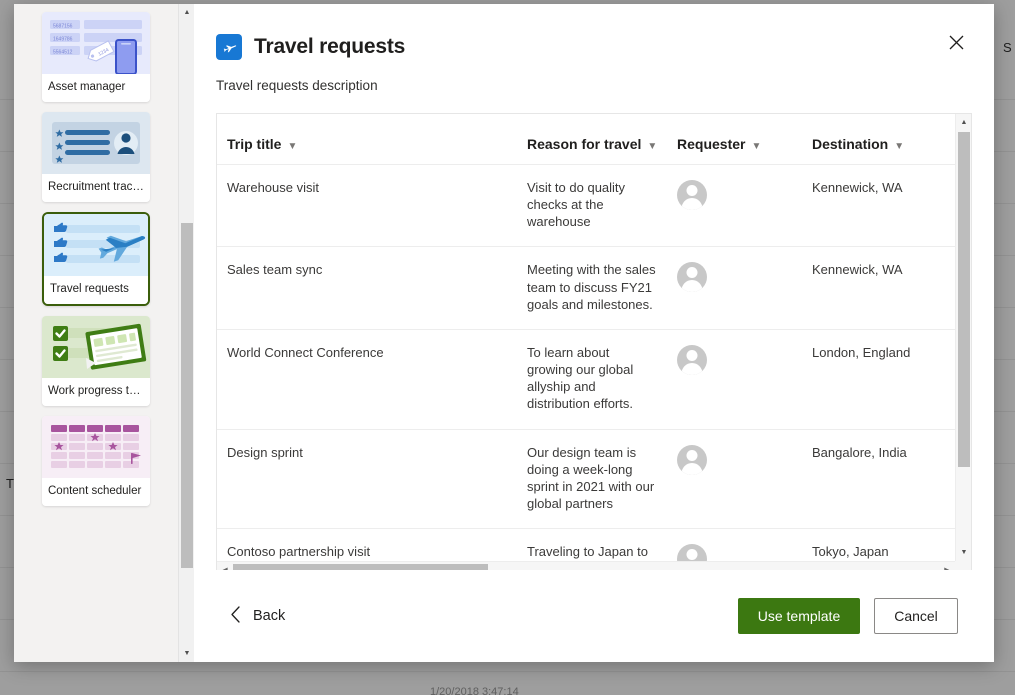  What do you see at coordinates (96, 88) in the screenshot?
I see `template-card-label: Asset manager` at bounding box center [96, 88].